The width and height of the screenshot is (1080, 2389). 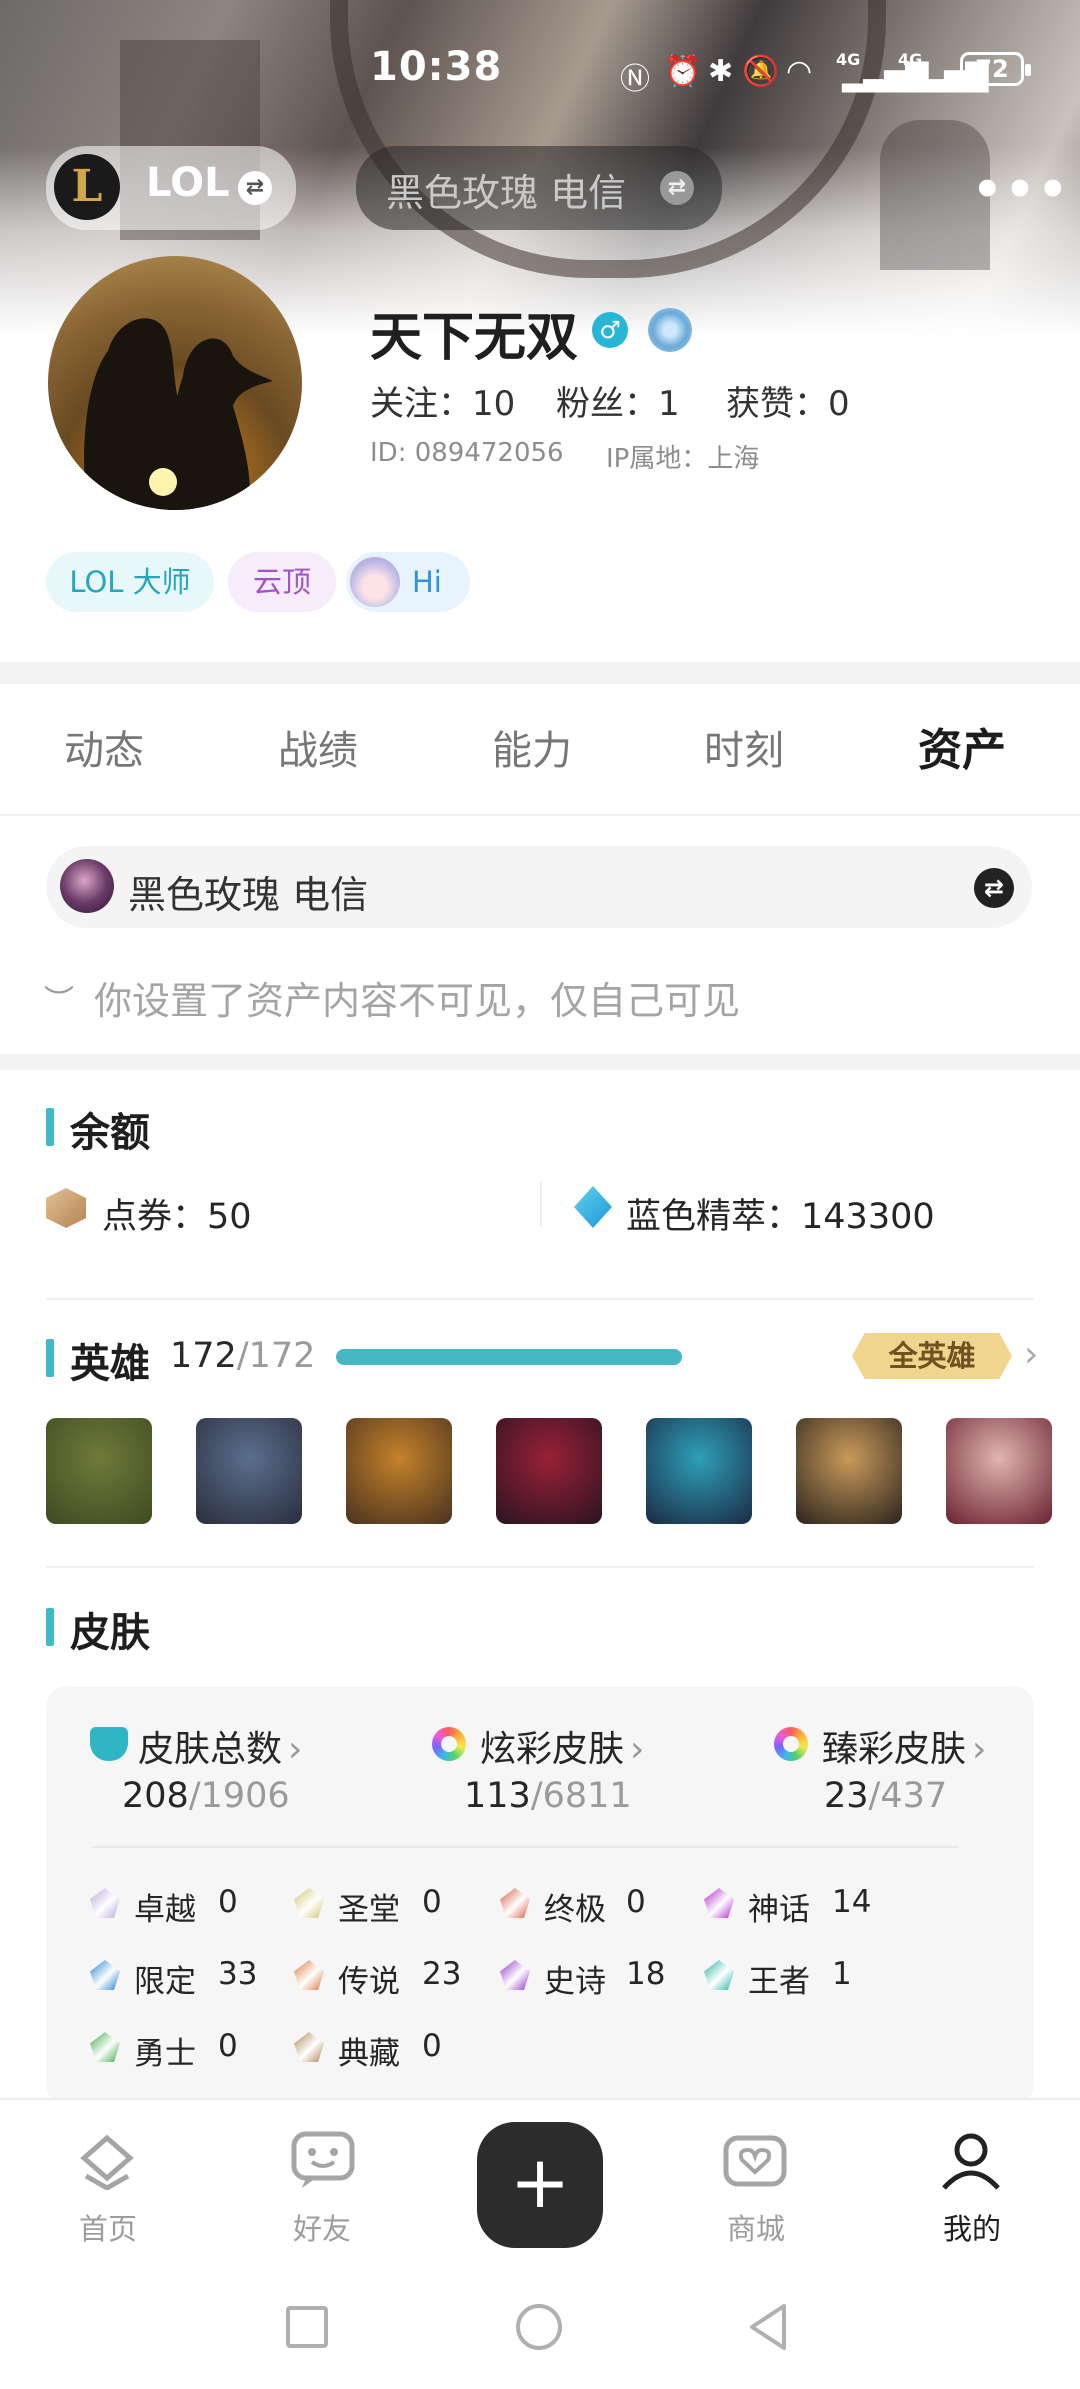 What do you see at coordinates (506, 193) in the screenshot?
I see `server-label: 黑色玫瑰 电信` at bounding box center [506, 193].